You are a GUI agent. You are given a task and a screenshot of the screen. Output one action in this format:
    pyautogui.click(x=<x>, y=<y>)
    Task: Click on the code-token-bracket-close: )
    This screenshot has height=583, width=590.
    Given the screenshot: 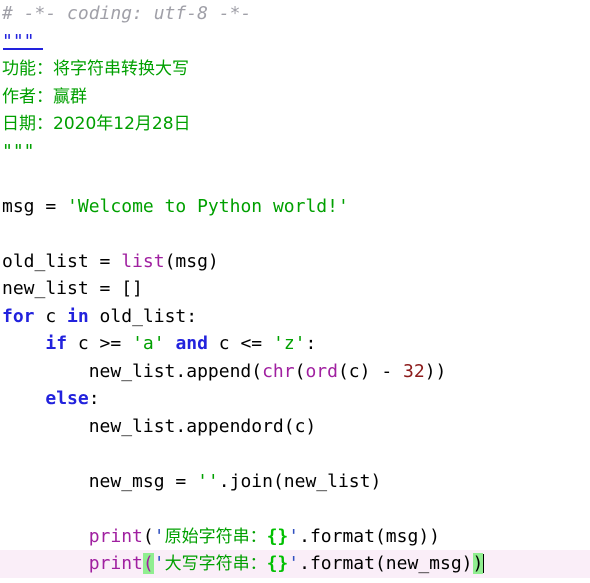 What is the action you would take?
    pyautogui.click(x=478, y=563)
    